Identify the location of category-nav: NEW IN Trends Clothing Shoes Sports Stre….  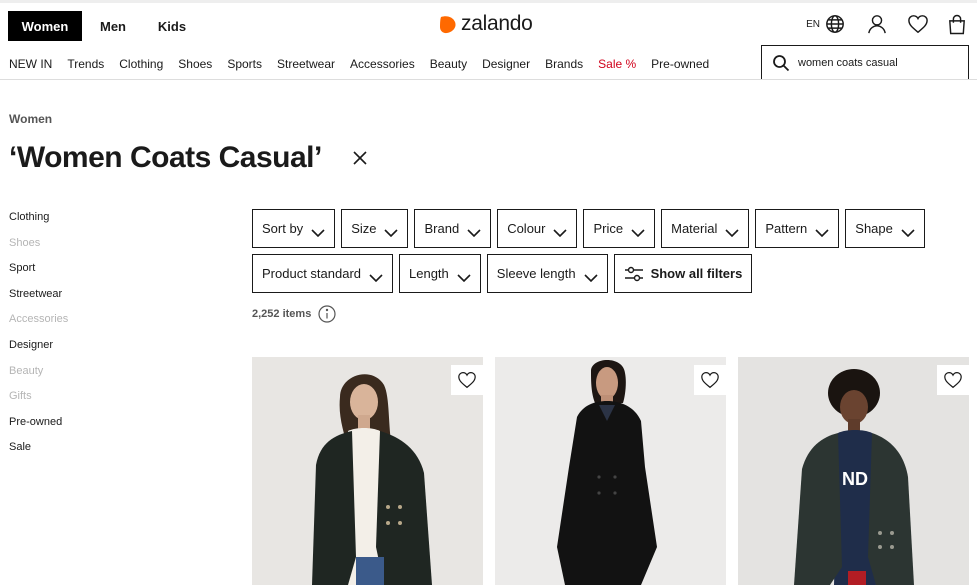
(366, 64).